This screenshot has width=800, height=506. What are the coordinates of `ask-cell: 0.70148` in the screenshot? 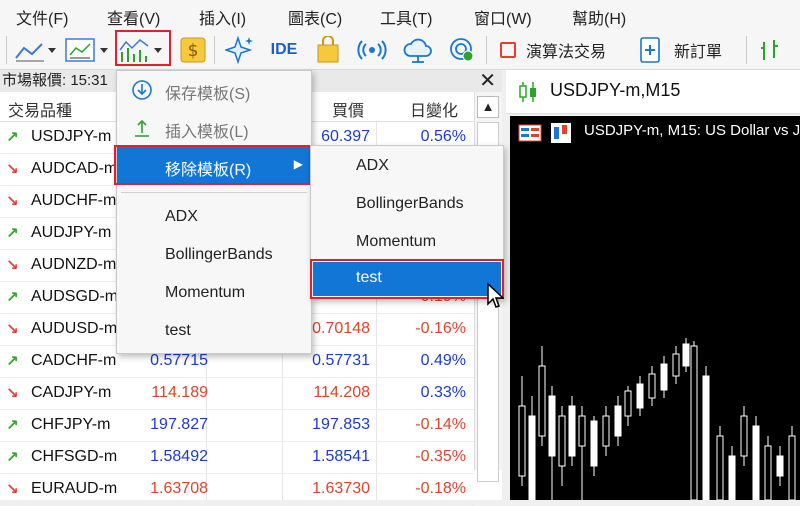 It's located at (341, 328).